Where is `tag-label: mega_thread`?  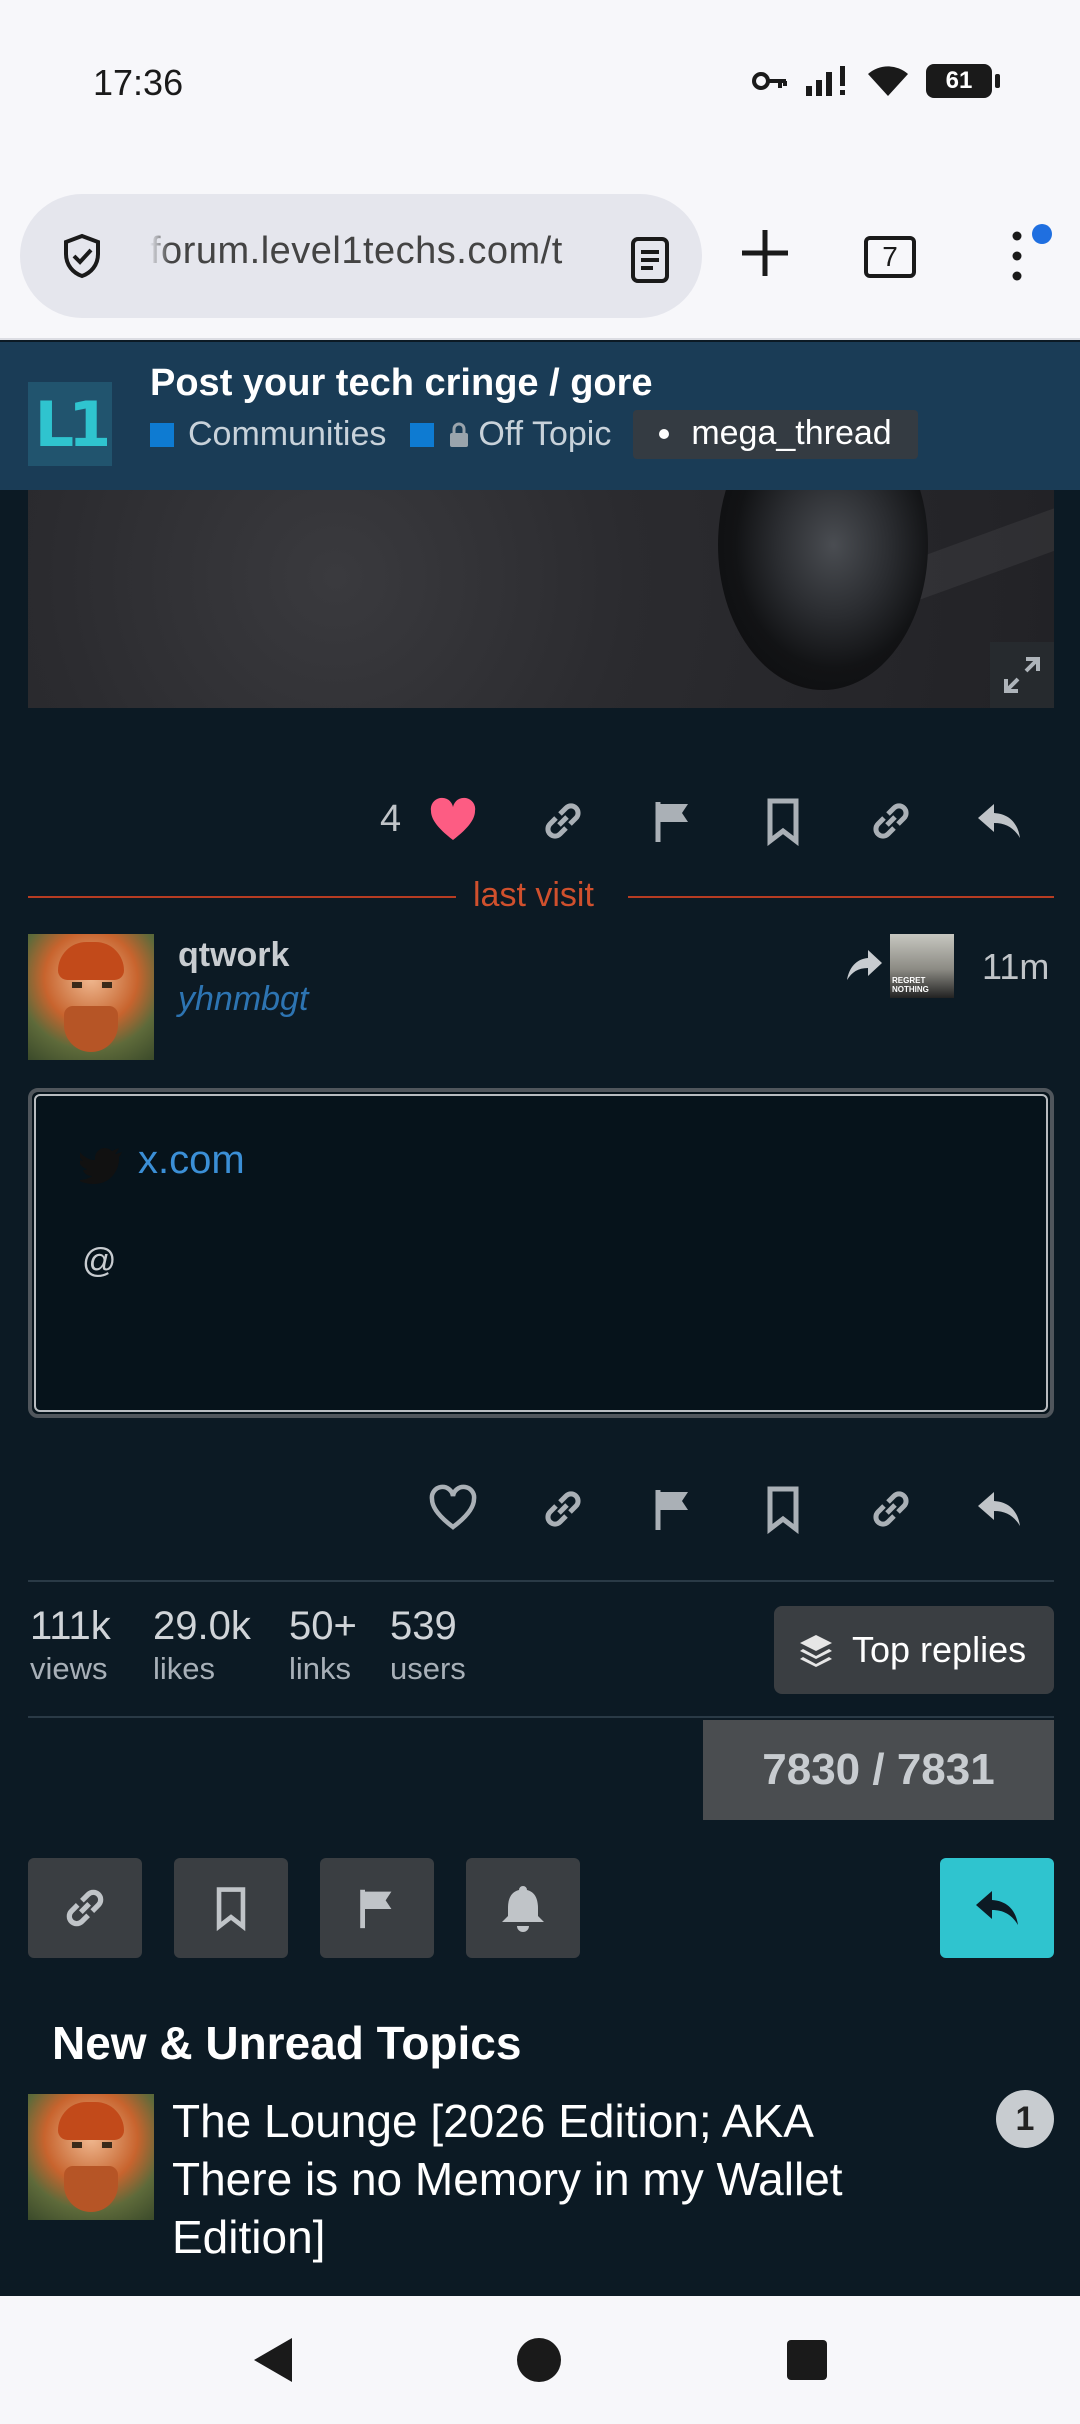 tag-label: mega_thread is located at coordinates (791, 433).